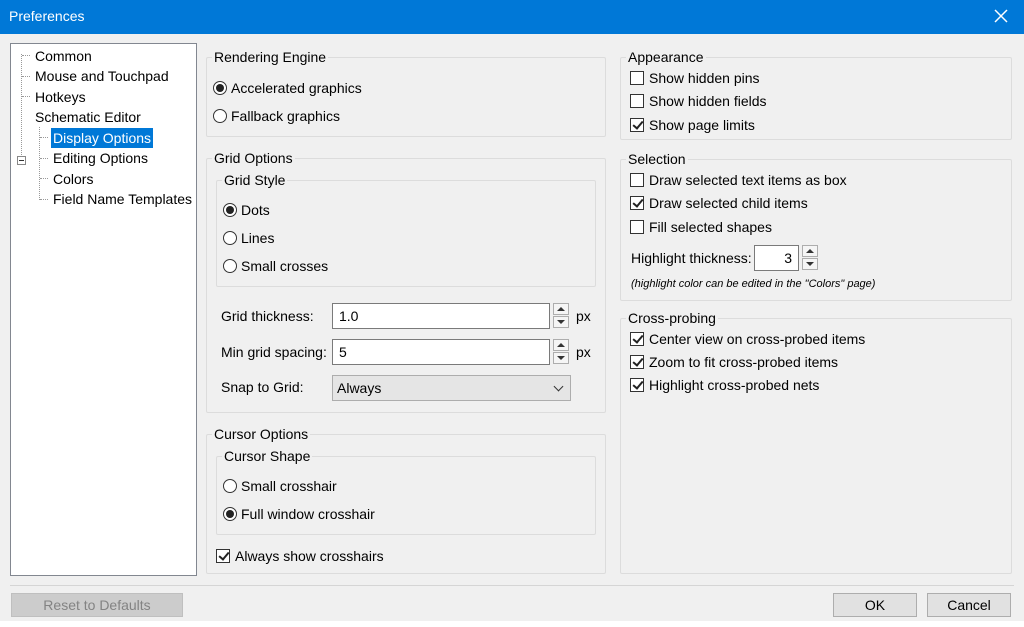  Describe the element at coordinates (255, 180) in the screenshot. I see `grid-style-title: Grid Style` at that location.